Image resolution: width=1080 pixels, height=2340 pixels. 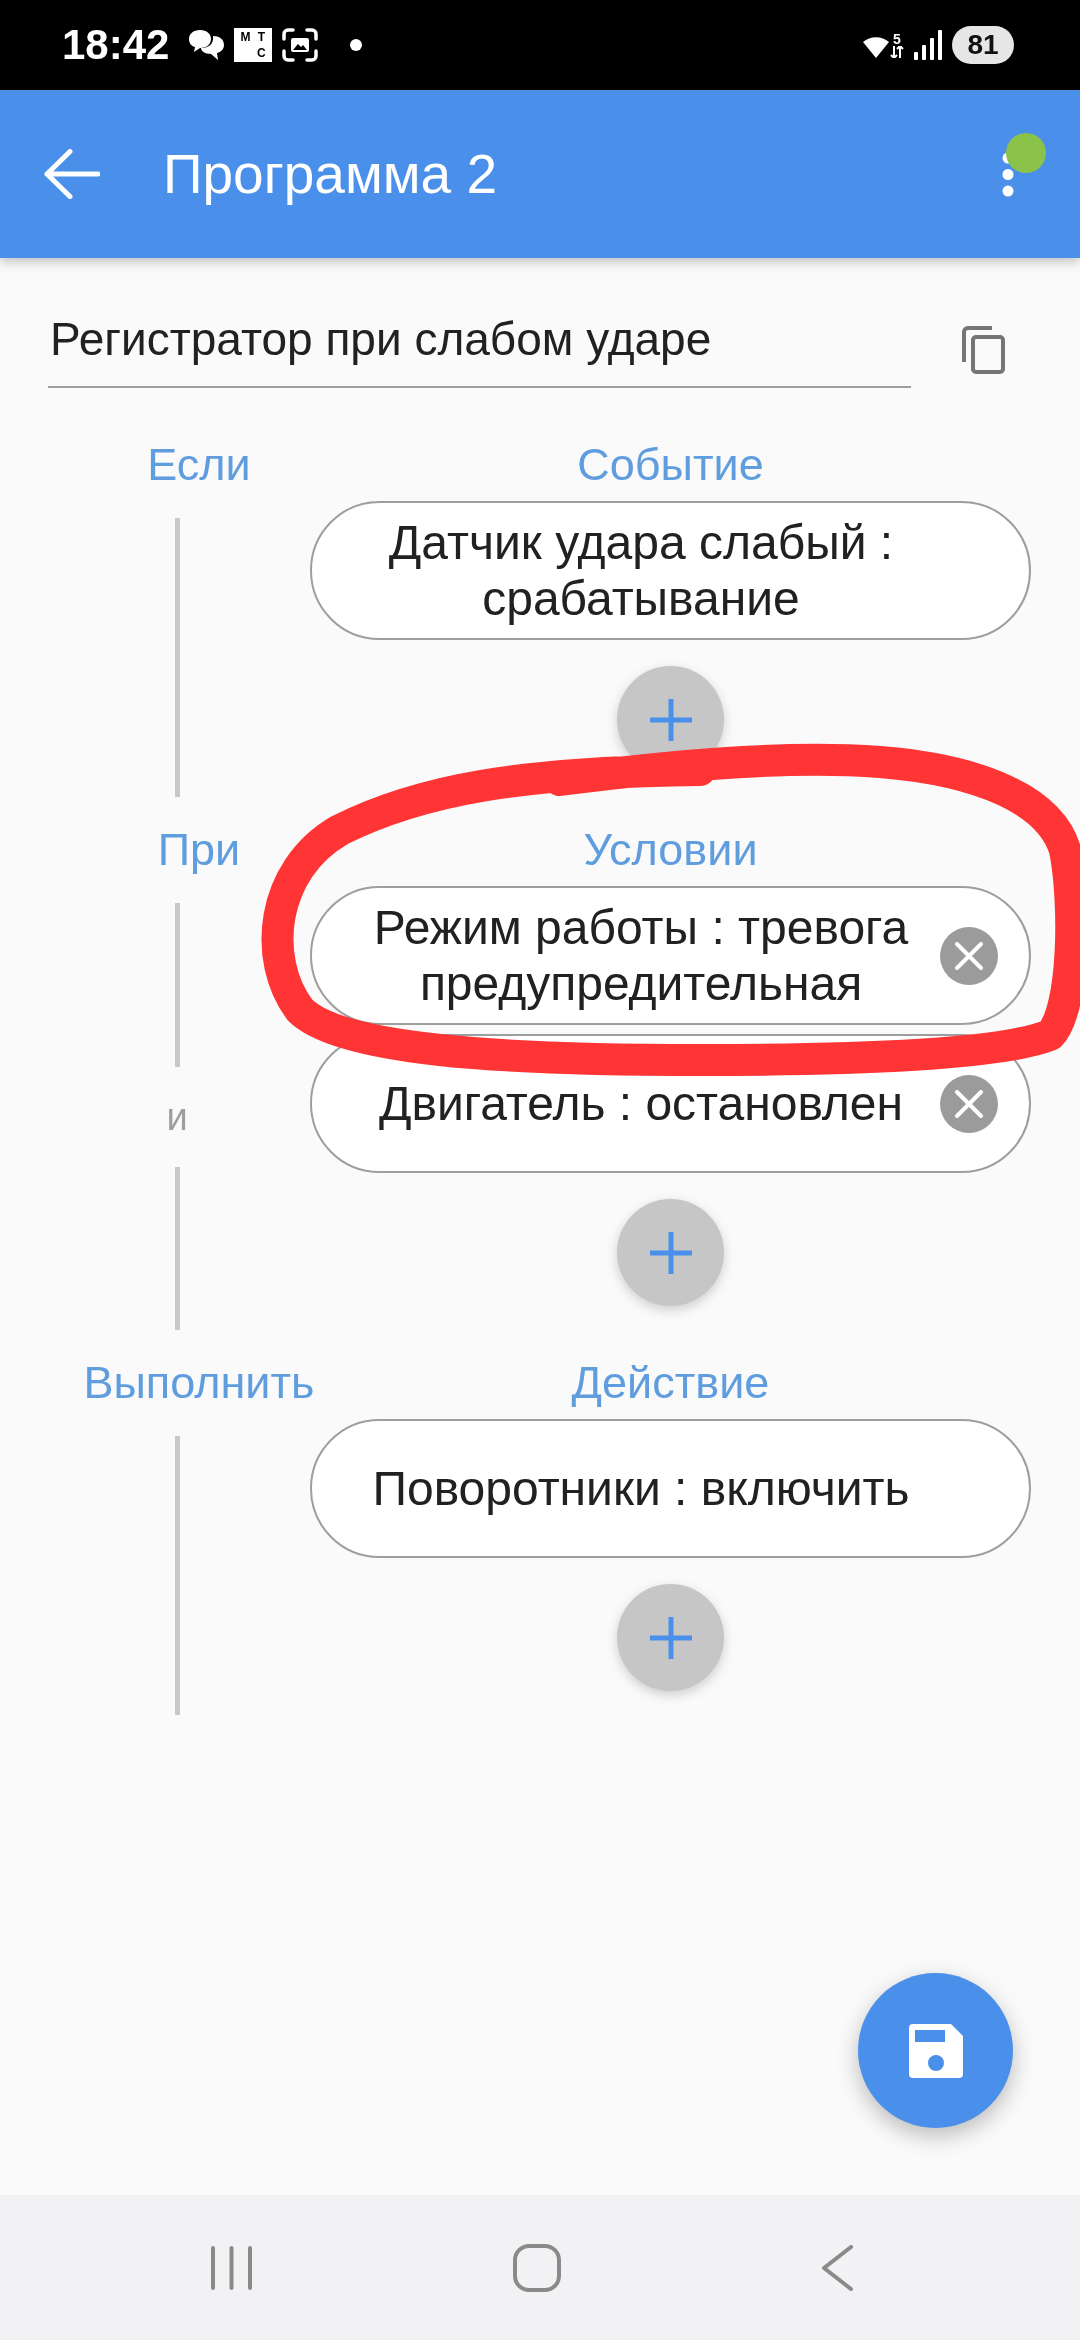 I want to click on copy-icon, so click(x=983, y=349).